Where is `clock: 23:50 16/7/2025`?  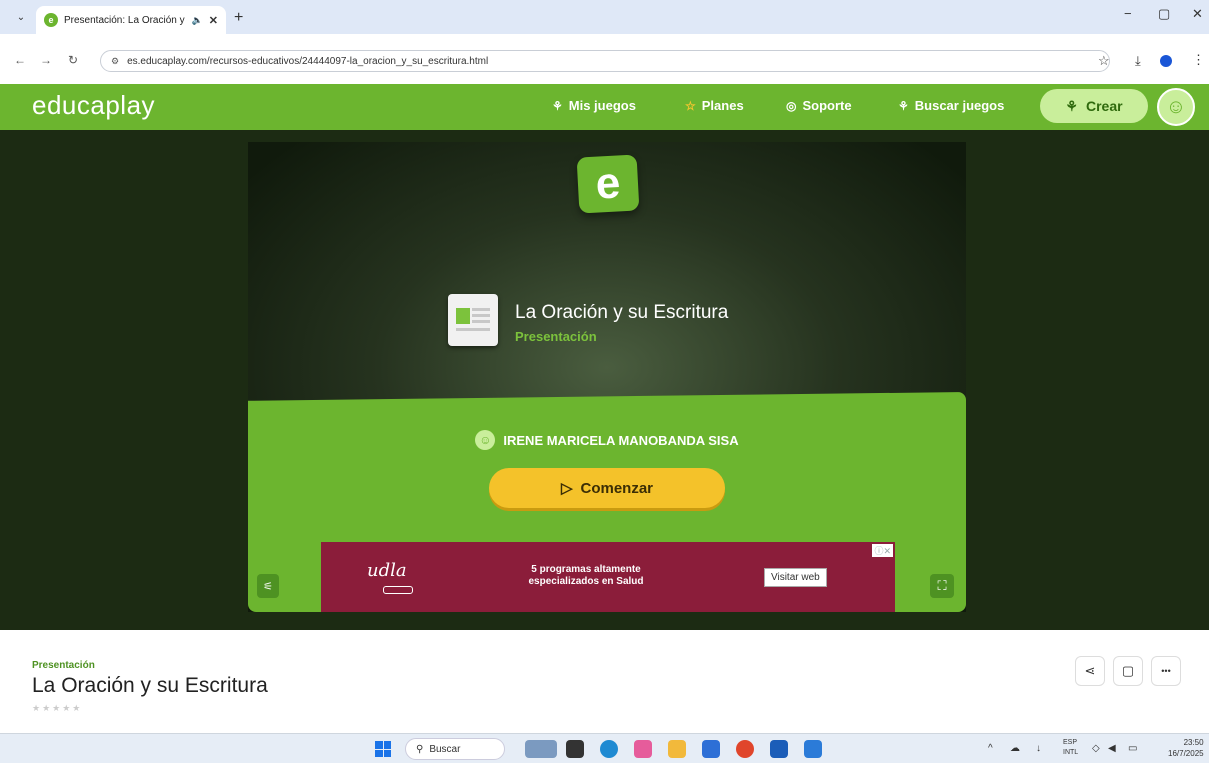
clock: 23:50 16/7/2025 is located at coordinates (1186, 748).